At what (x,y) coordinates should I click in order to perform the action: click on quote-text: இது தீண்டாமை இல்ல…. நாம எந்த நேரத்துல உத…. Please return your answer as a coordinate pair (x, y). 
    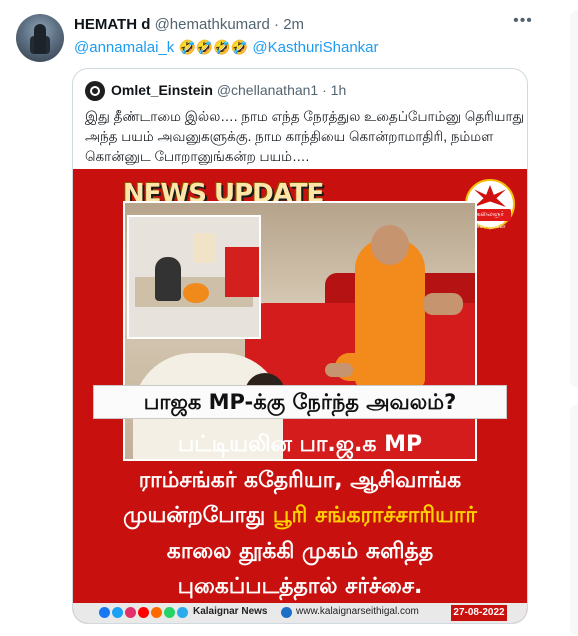
    Looking at the image, I should click on (305, 137).